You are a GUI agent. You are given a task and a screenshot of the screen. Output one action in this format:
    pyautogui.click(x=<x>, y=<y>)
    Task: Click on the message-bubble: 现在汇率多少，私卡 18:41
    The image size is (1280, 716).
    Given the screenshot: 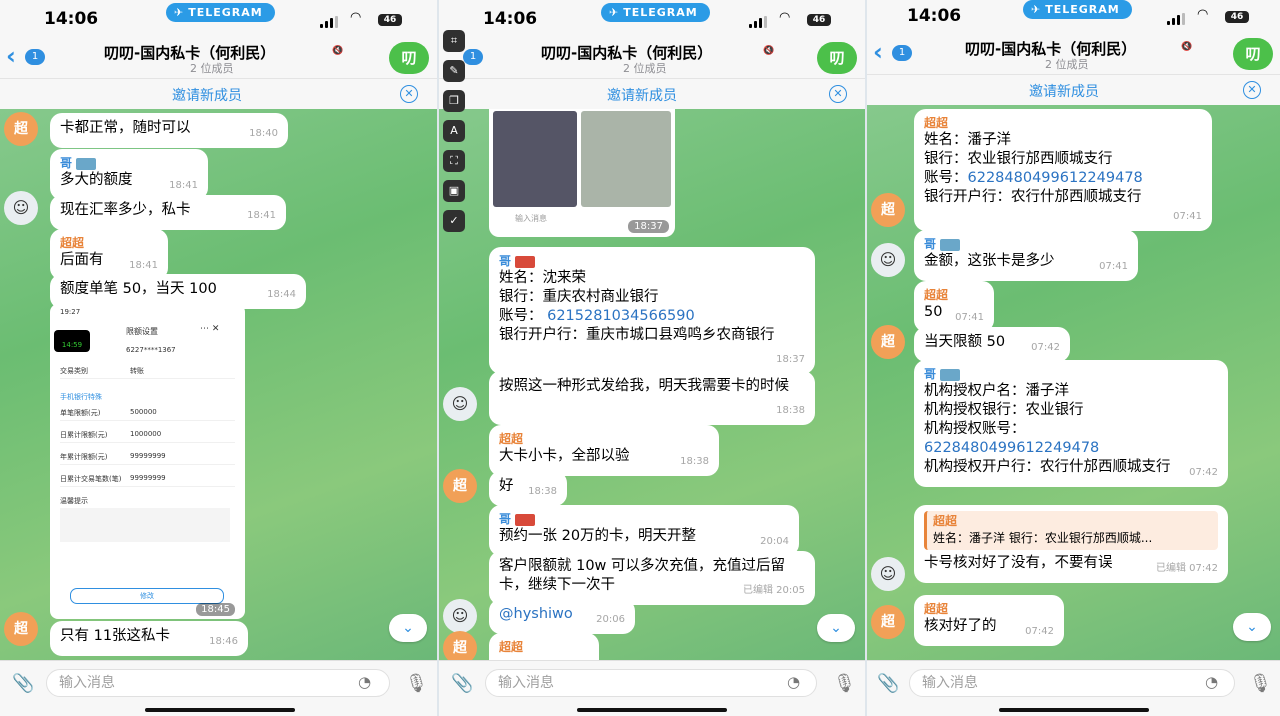 What is the action you would take?
    pyautogui.click(x=168, y=212)
    